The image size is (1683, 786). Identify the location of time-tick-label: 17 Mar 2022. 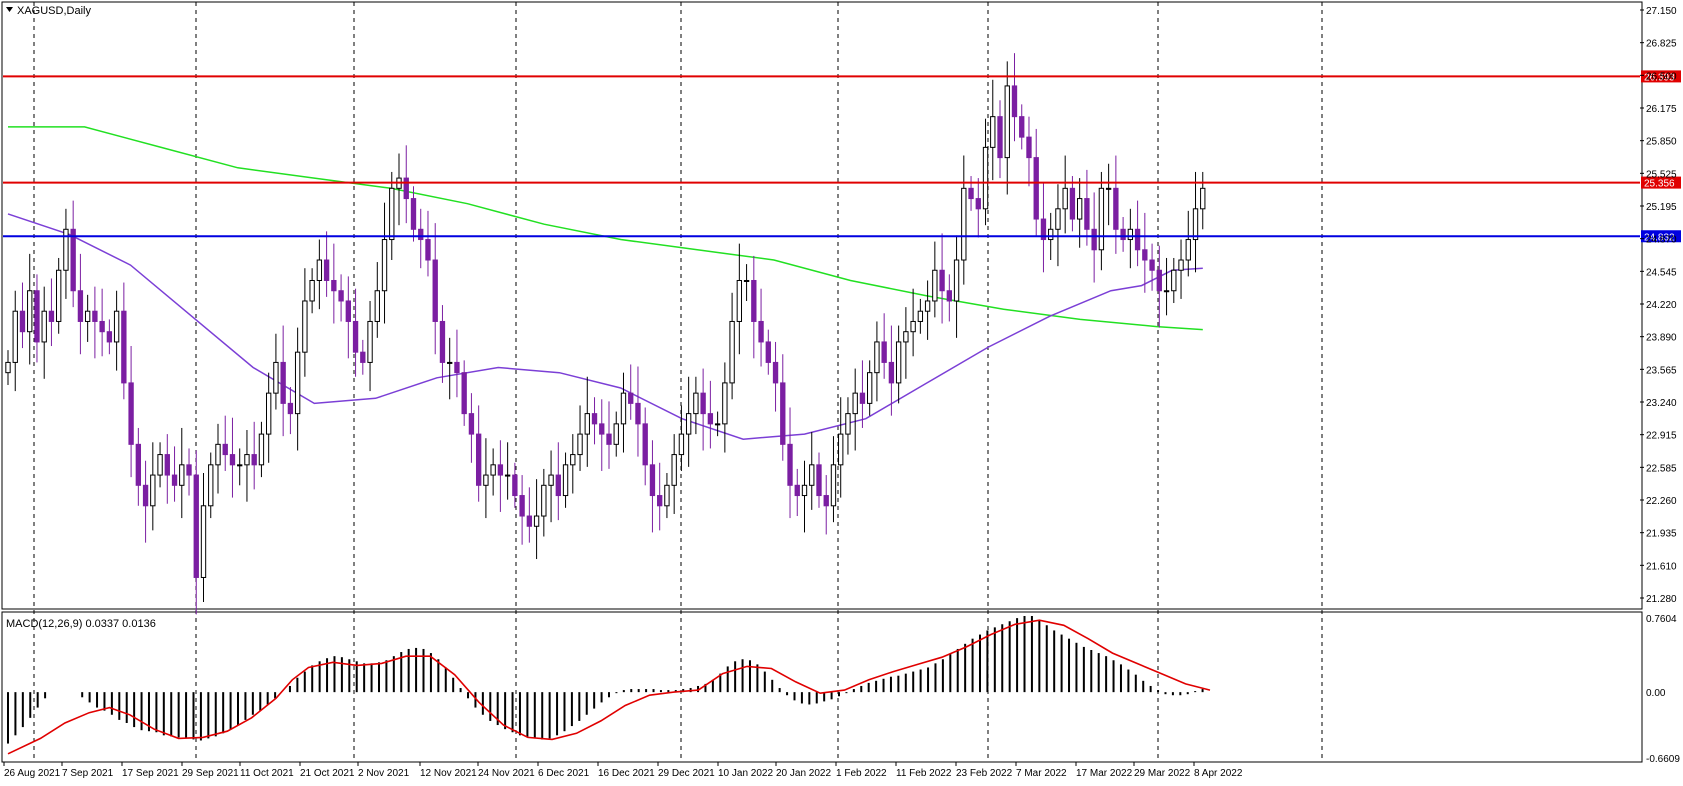
(1104, 773).